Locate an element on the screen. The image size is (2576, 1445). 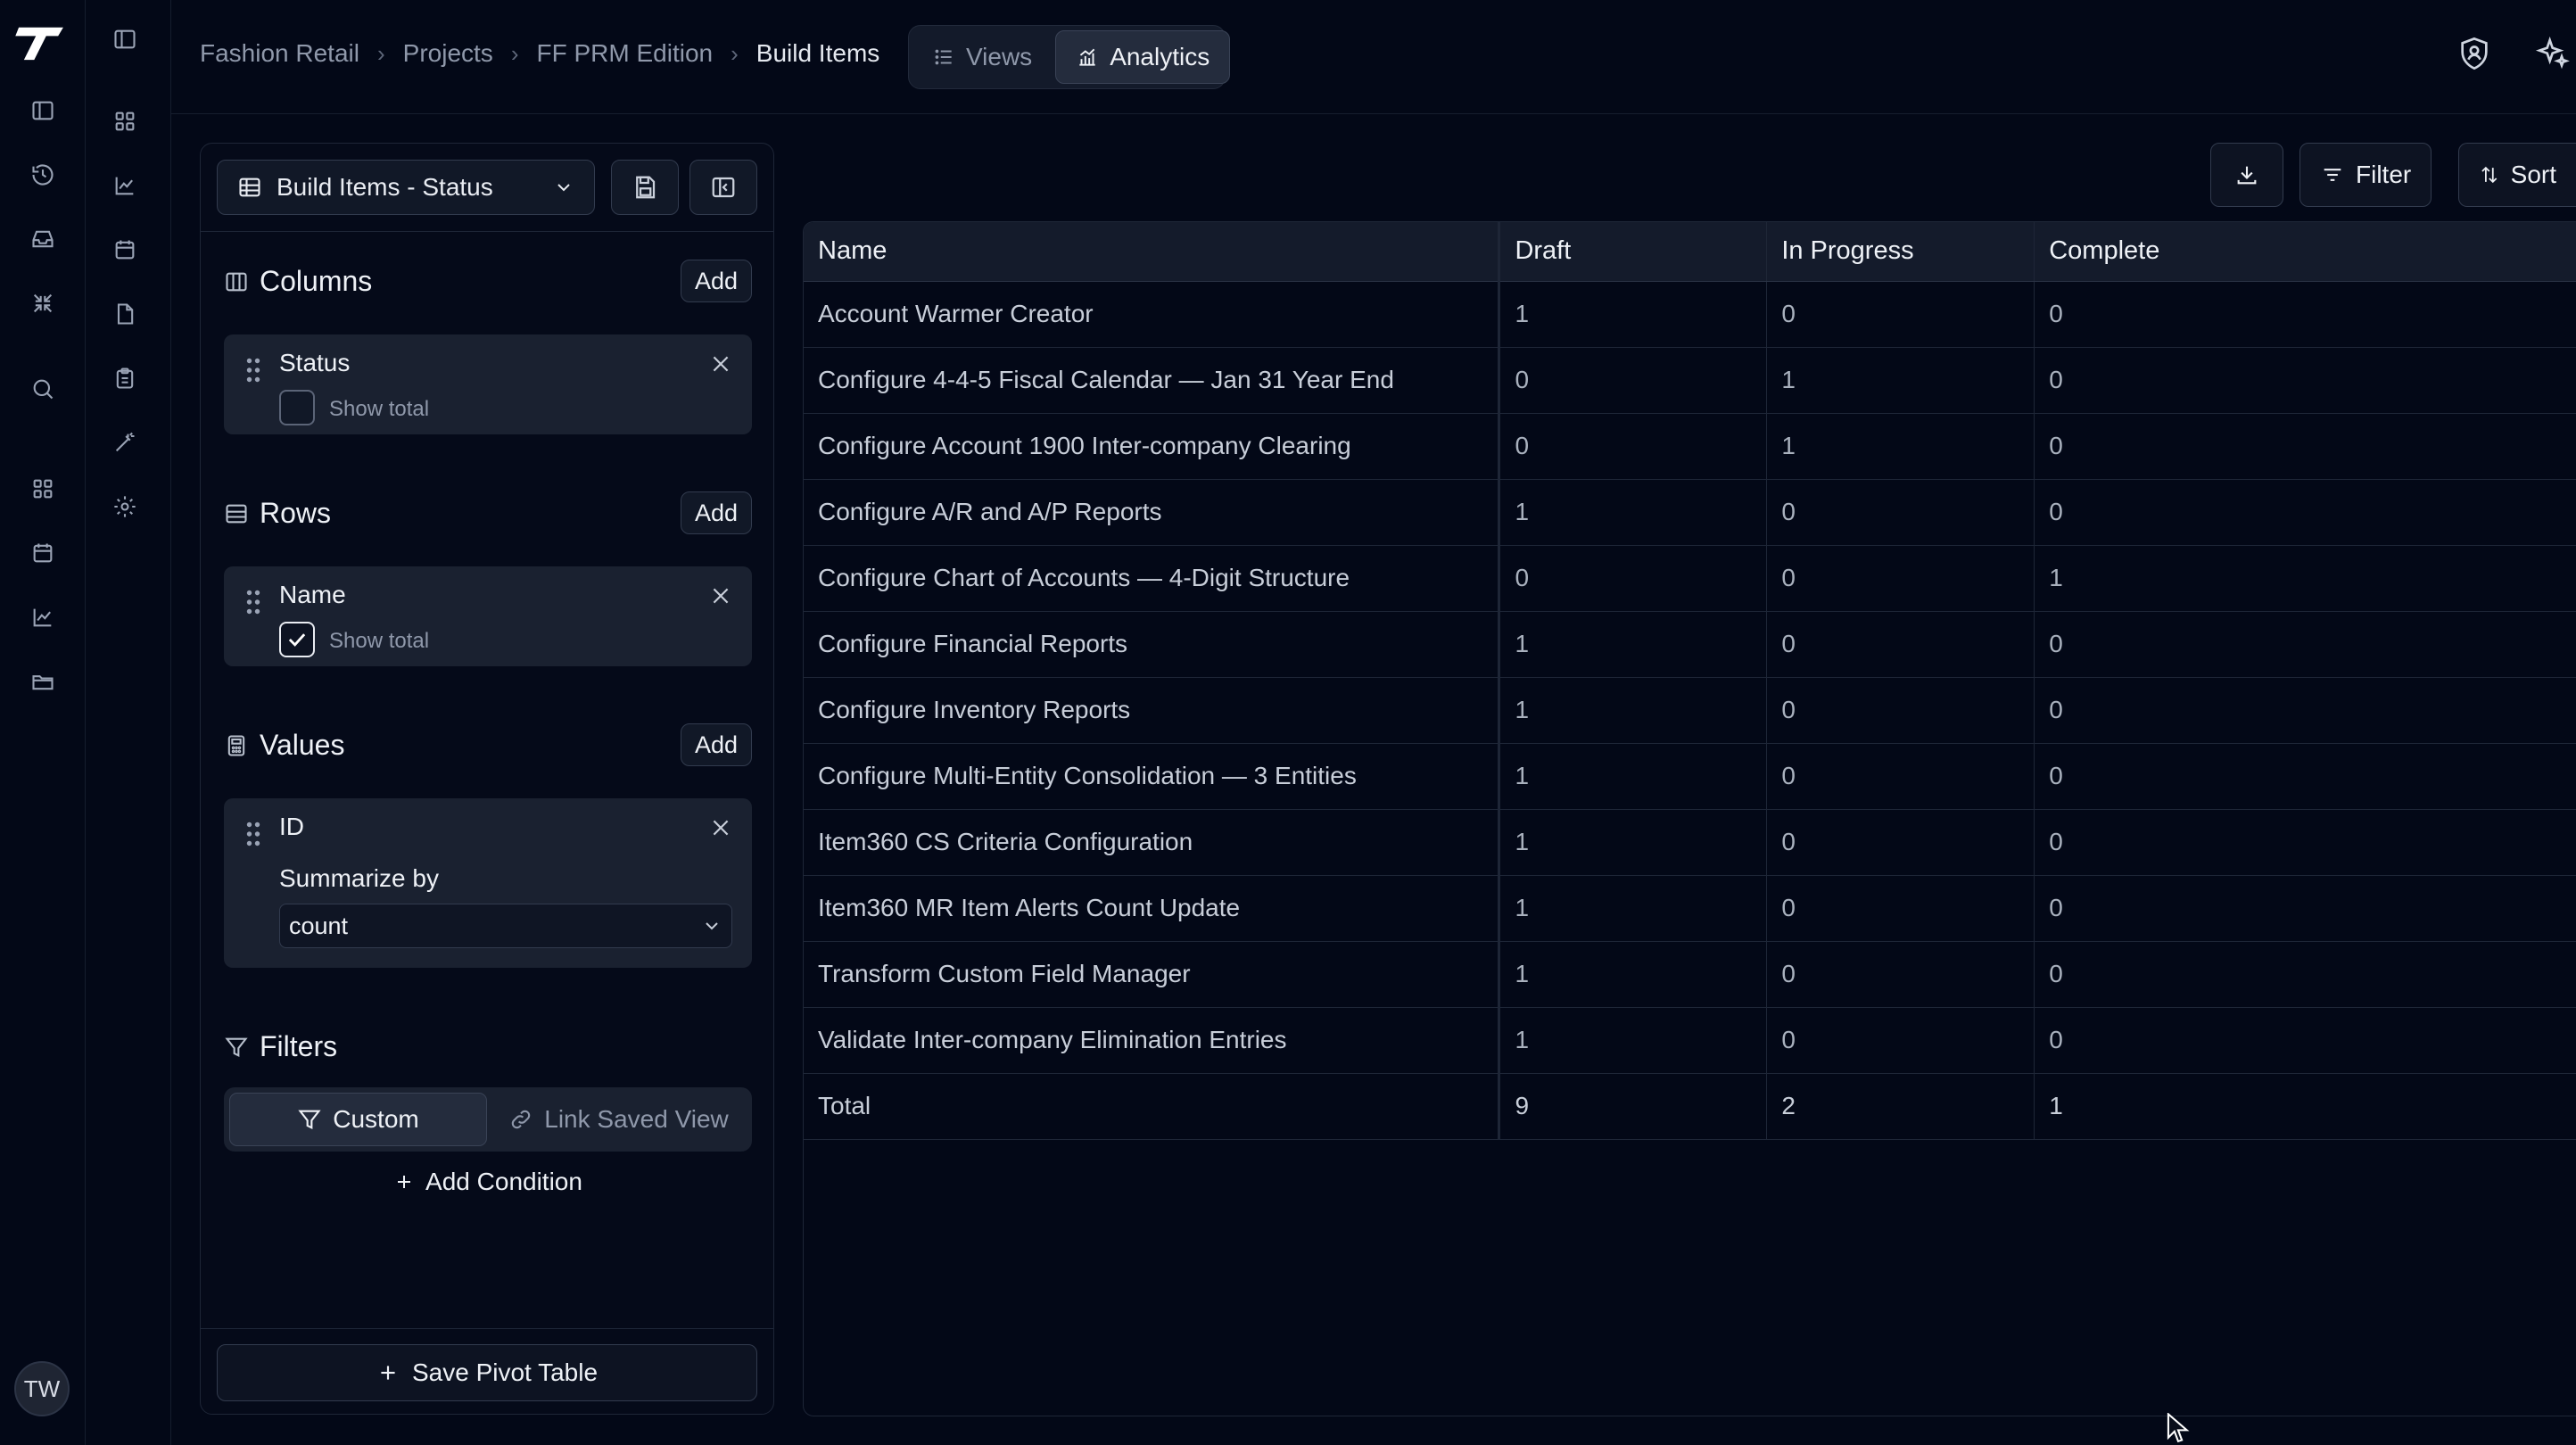
secondary-rail is located at coordinates (128, 723).